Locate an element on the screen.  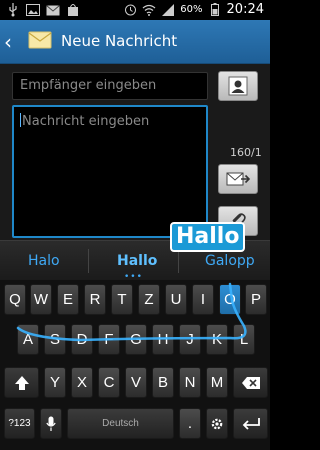
key-w: W is located at coordinates (41, 299).